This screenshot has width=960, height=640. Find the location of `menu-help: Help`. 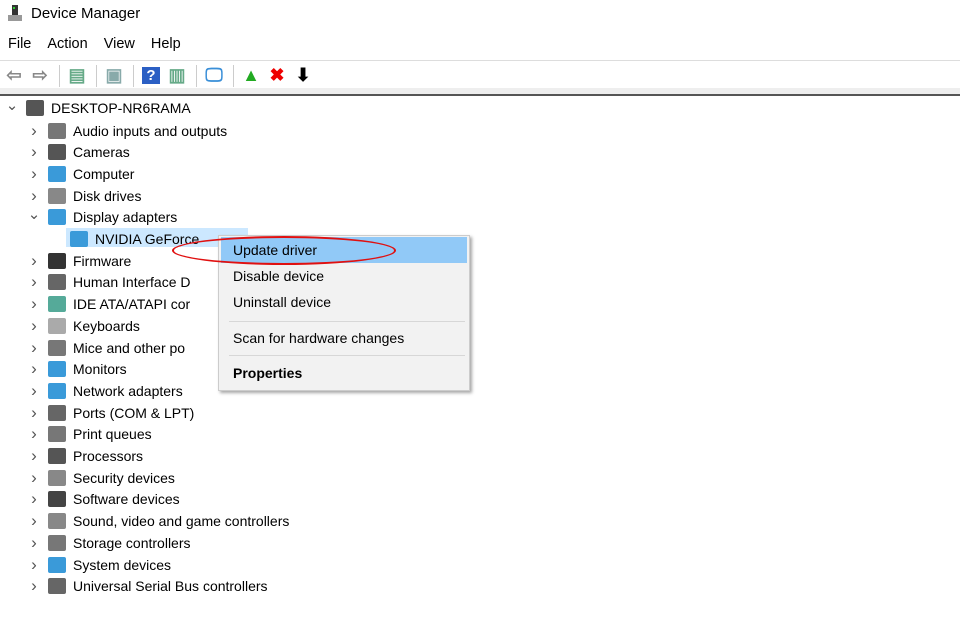

menu-help: Help is located at coordinates (166, 46).